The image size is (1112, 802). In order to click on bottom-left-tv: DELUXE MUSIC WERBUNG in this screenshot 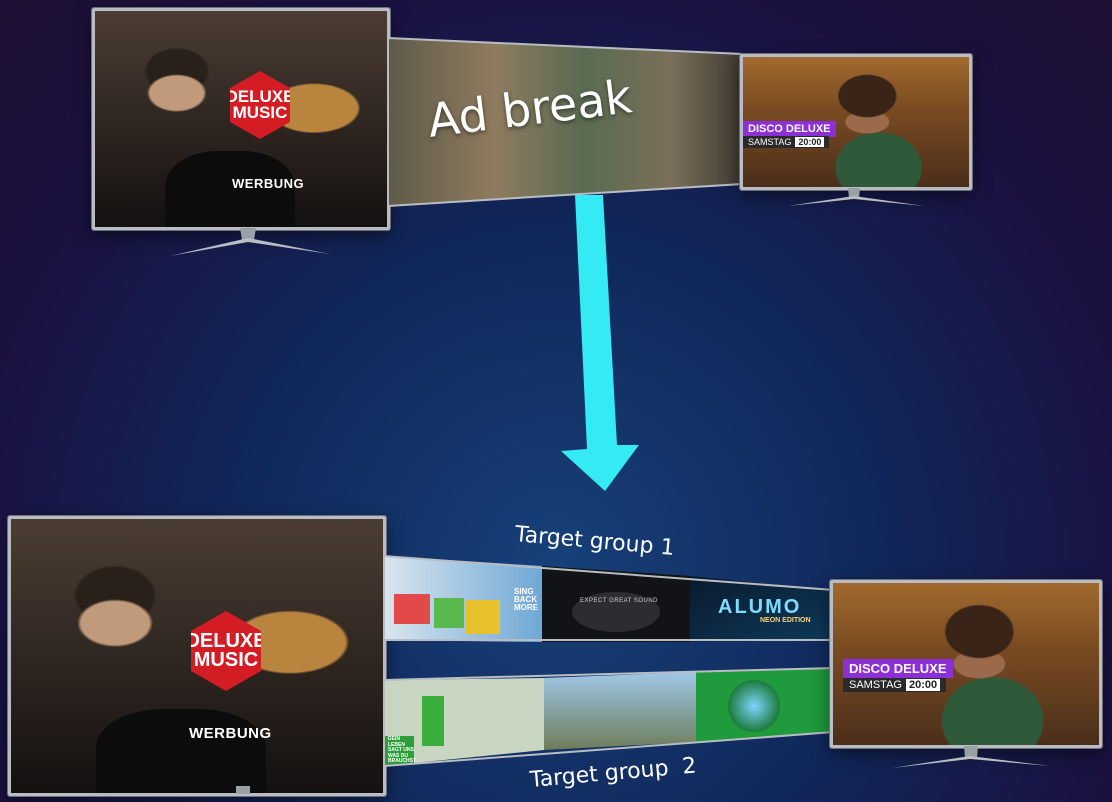, I will do `click(197, 656)`.